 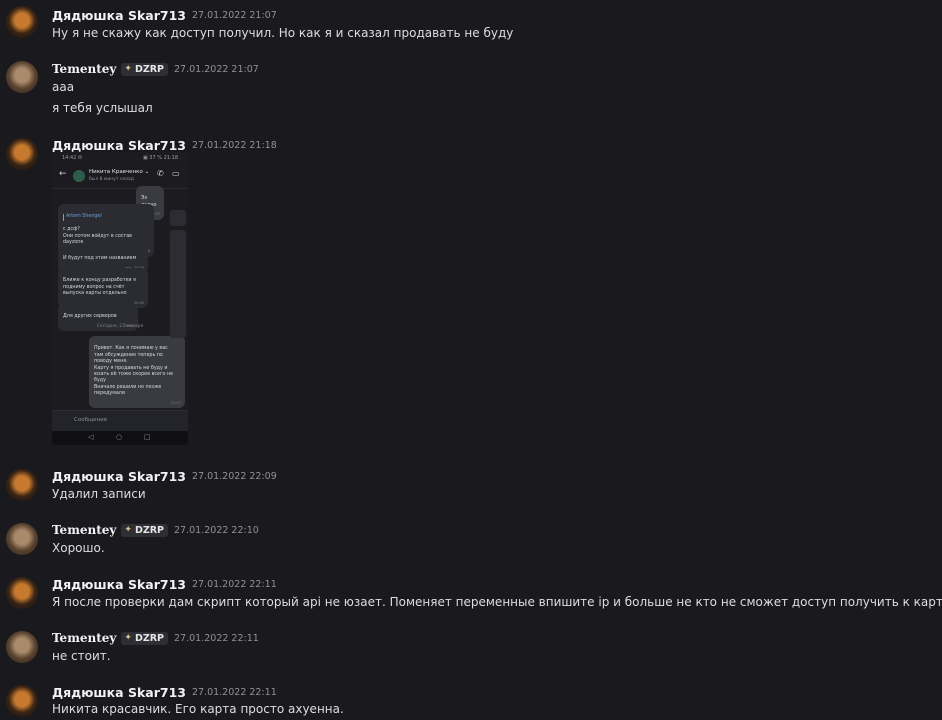 I want to click on timestamp: 27.01.2022 22:09, so click(x=234, y=476).